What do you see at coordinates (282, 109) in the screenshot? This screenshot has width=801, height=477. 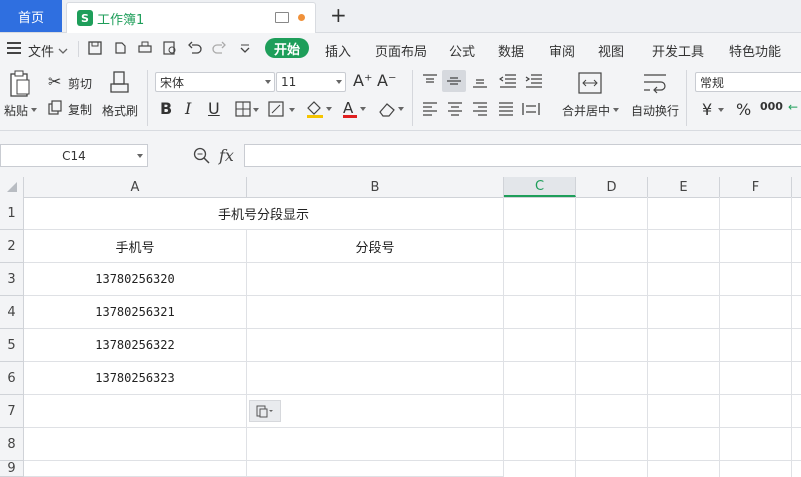 I see `fill-style-icon` at bounding box center [282, 109].